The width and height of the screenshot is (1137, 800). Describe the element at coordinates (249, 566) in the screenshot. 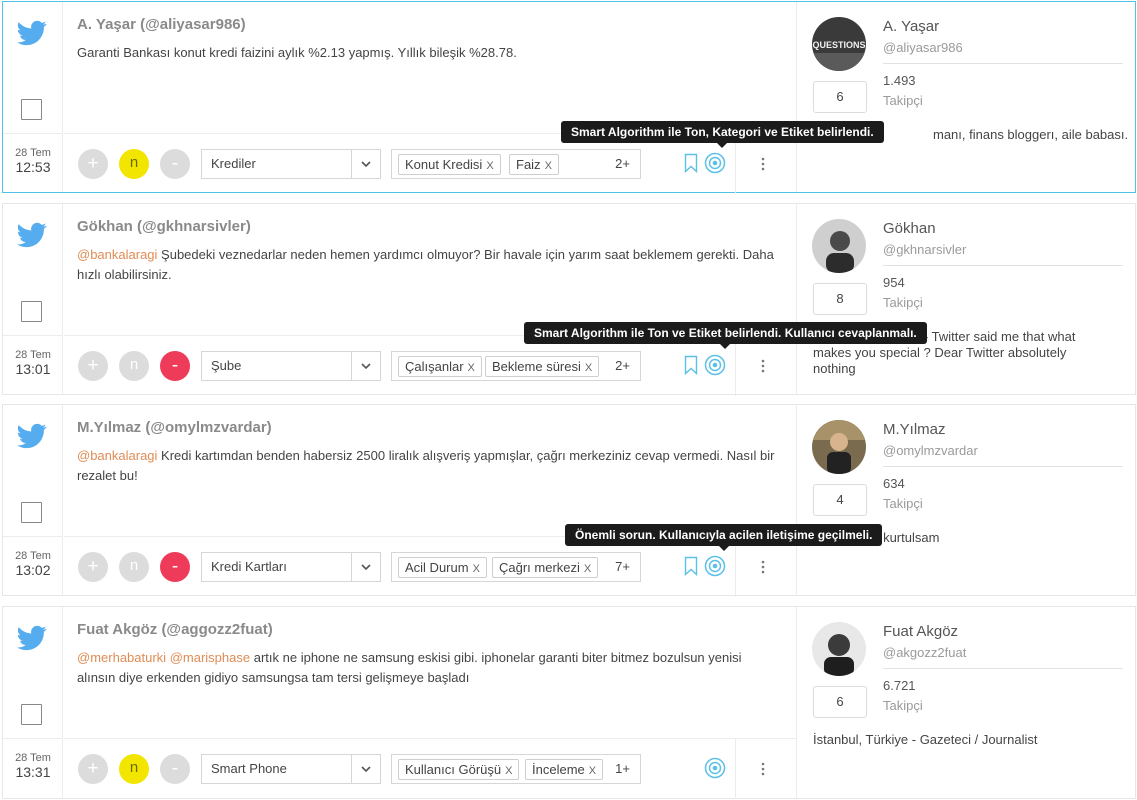

I see `category-select-value: Kredi Kartları` at that location.